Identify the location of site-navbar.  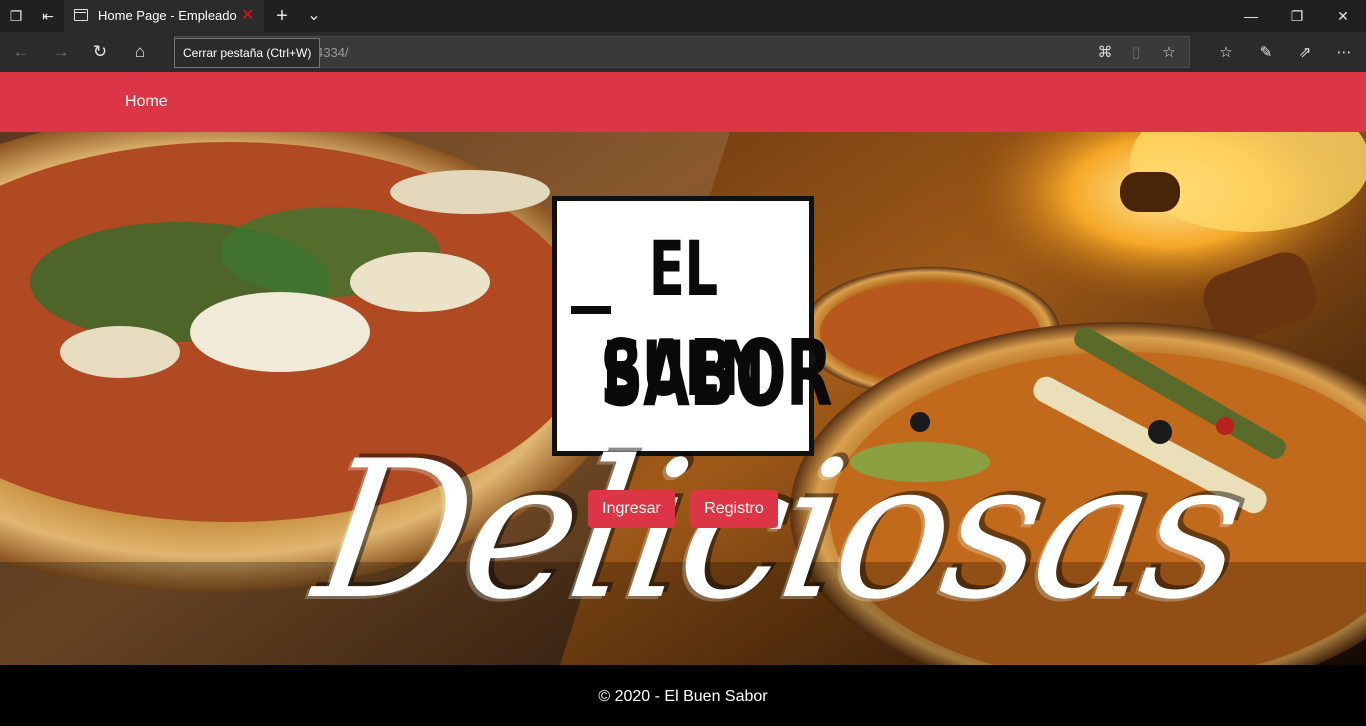
(683, 102).